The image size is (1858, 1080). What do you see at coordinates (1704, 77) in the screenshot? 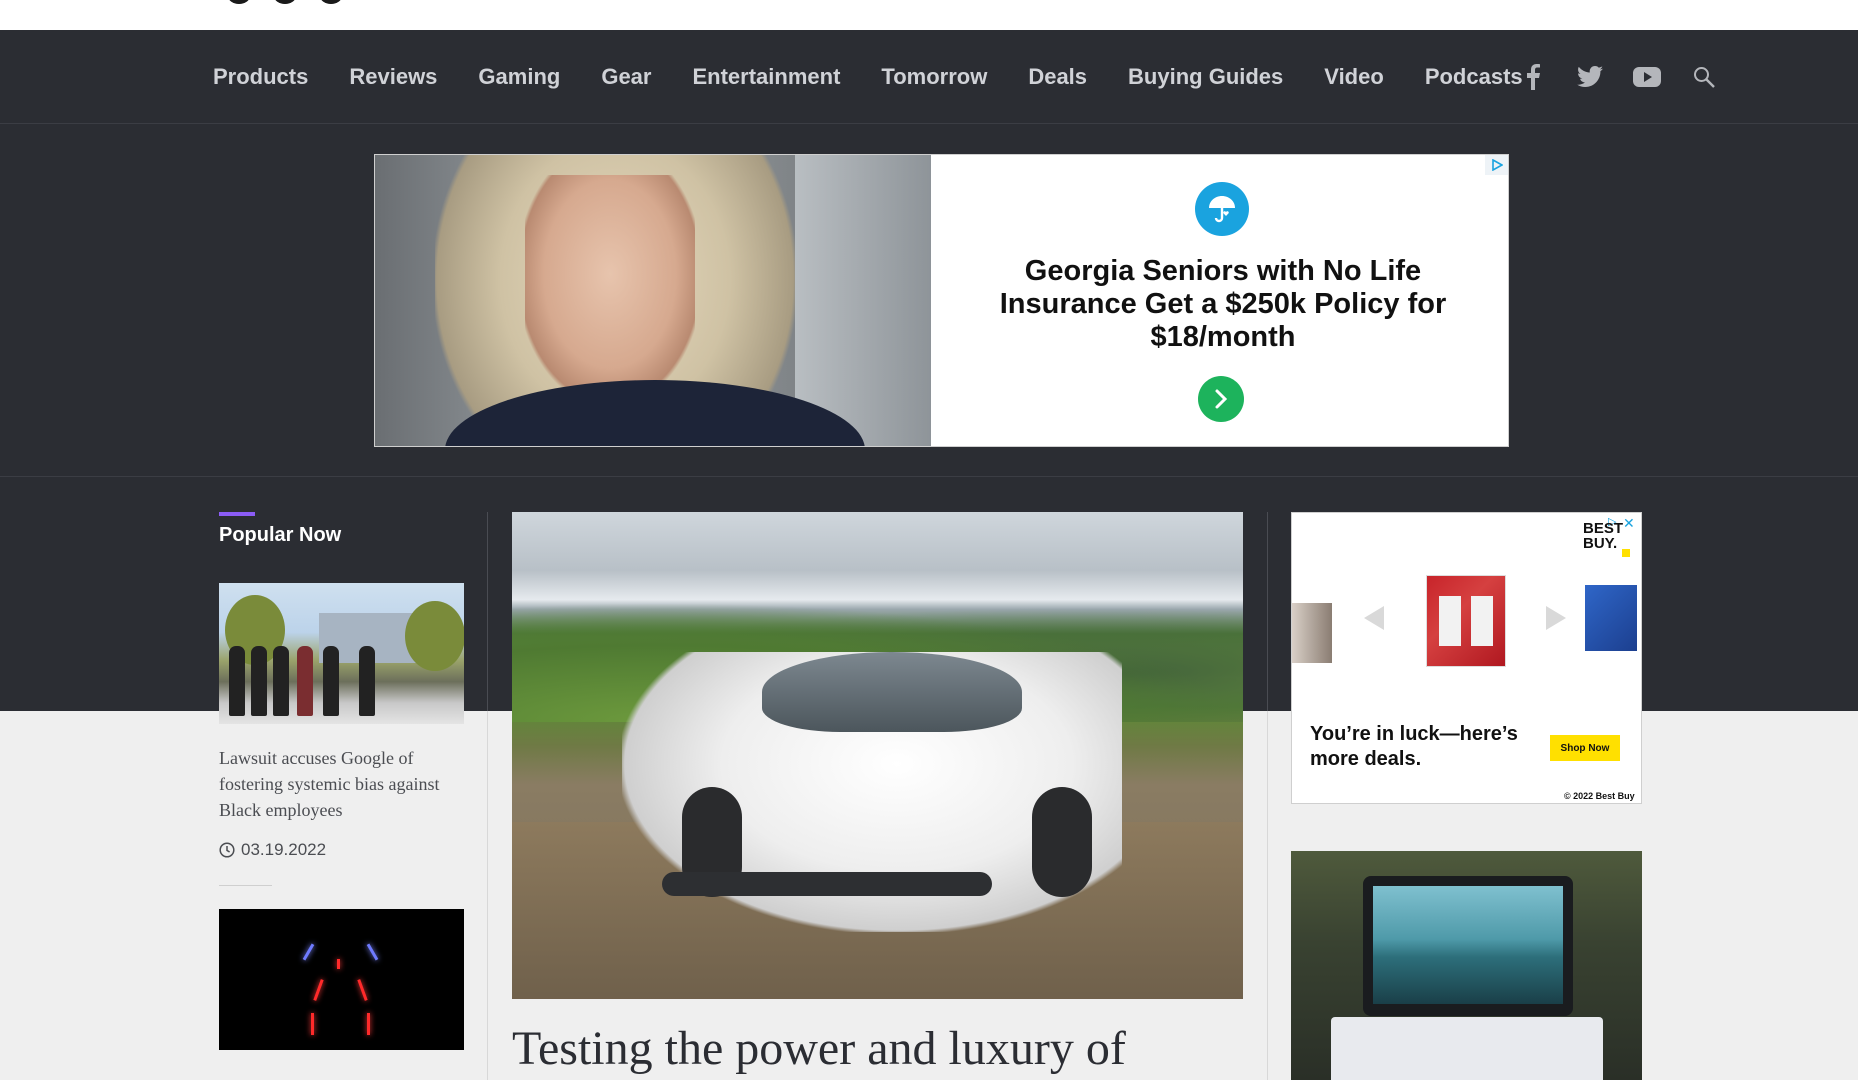
I see `search-icon` at bounding box center [1704, 77].